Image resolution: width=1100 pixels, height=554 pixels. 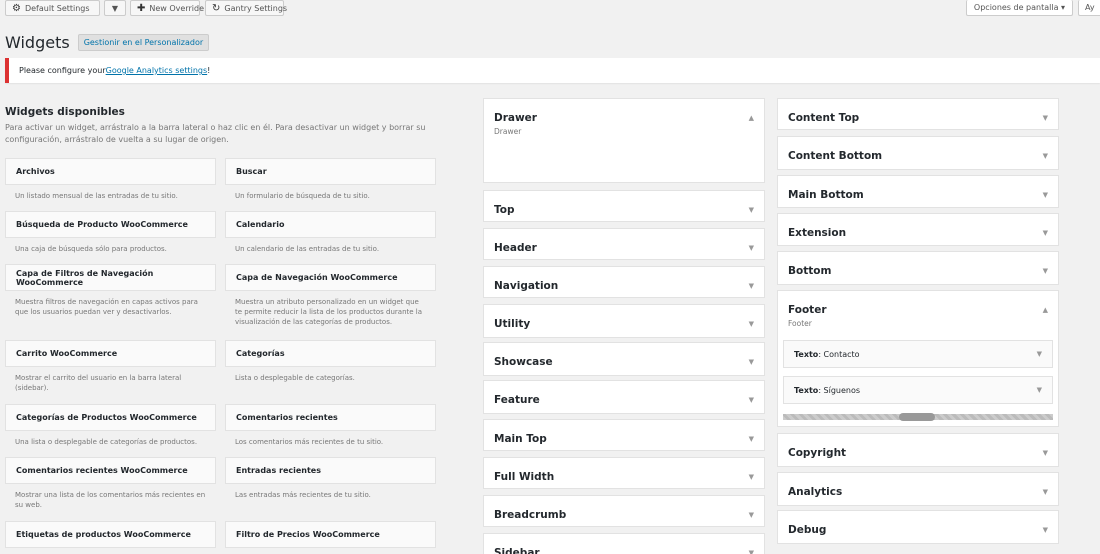 What do you see at coordinates (918, 117) in the screenshot?
I see `sidebar-header: Content Top ▼` at bounding box center [918, 117].